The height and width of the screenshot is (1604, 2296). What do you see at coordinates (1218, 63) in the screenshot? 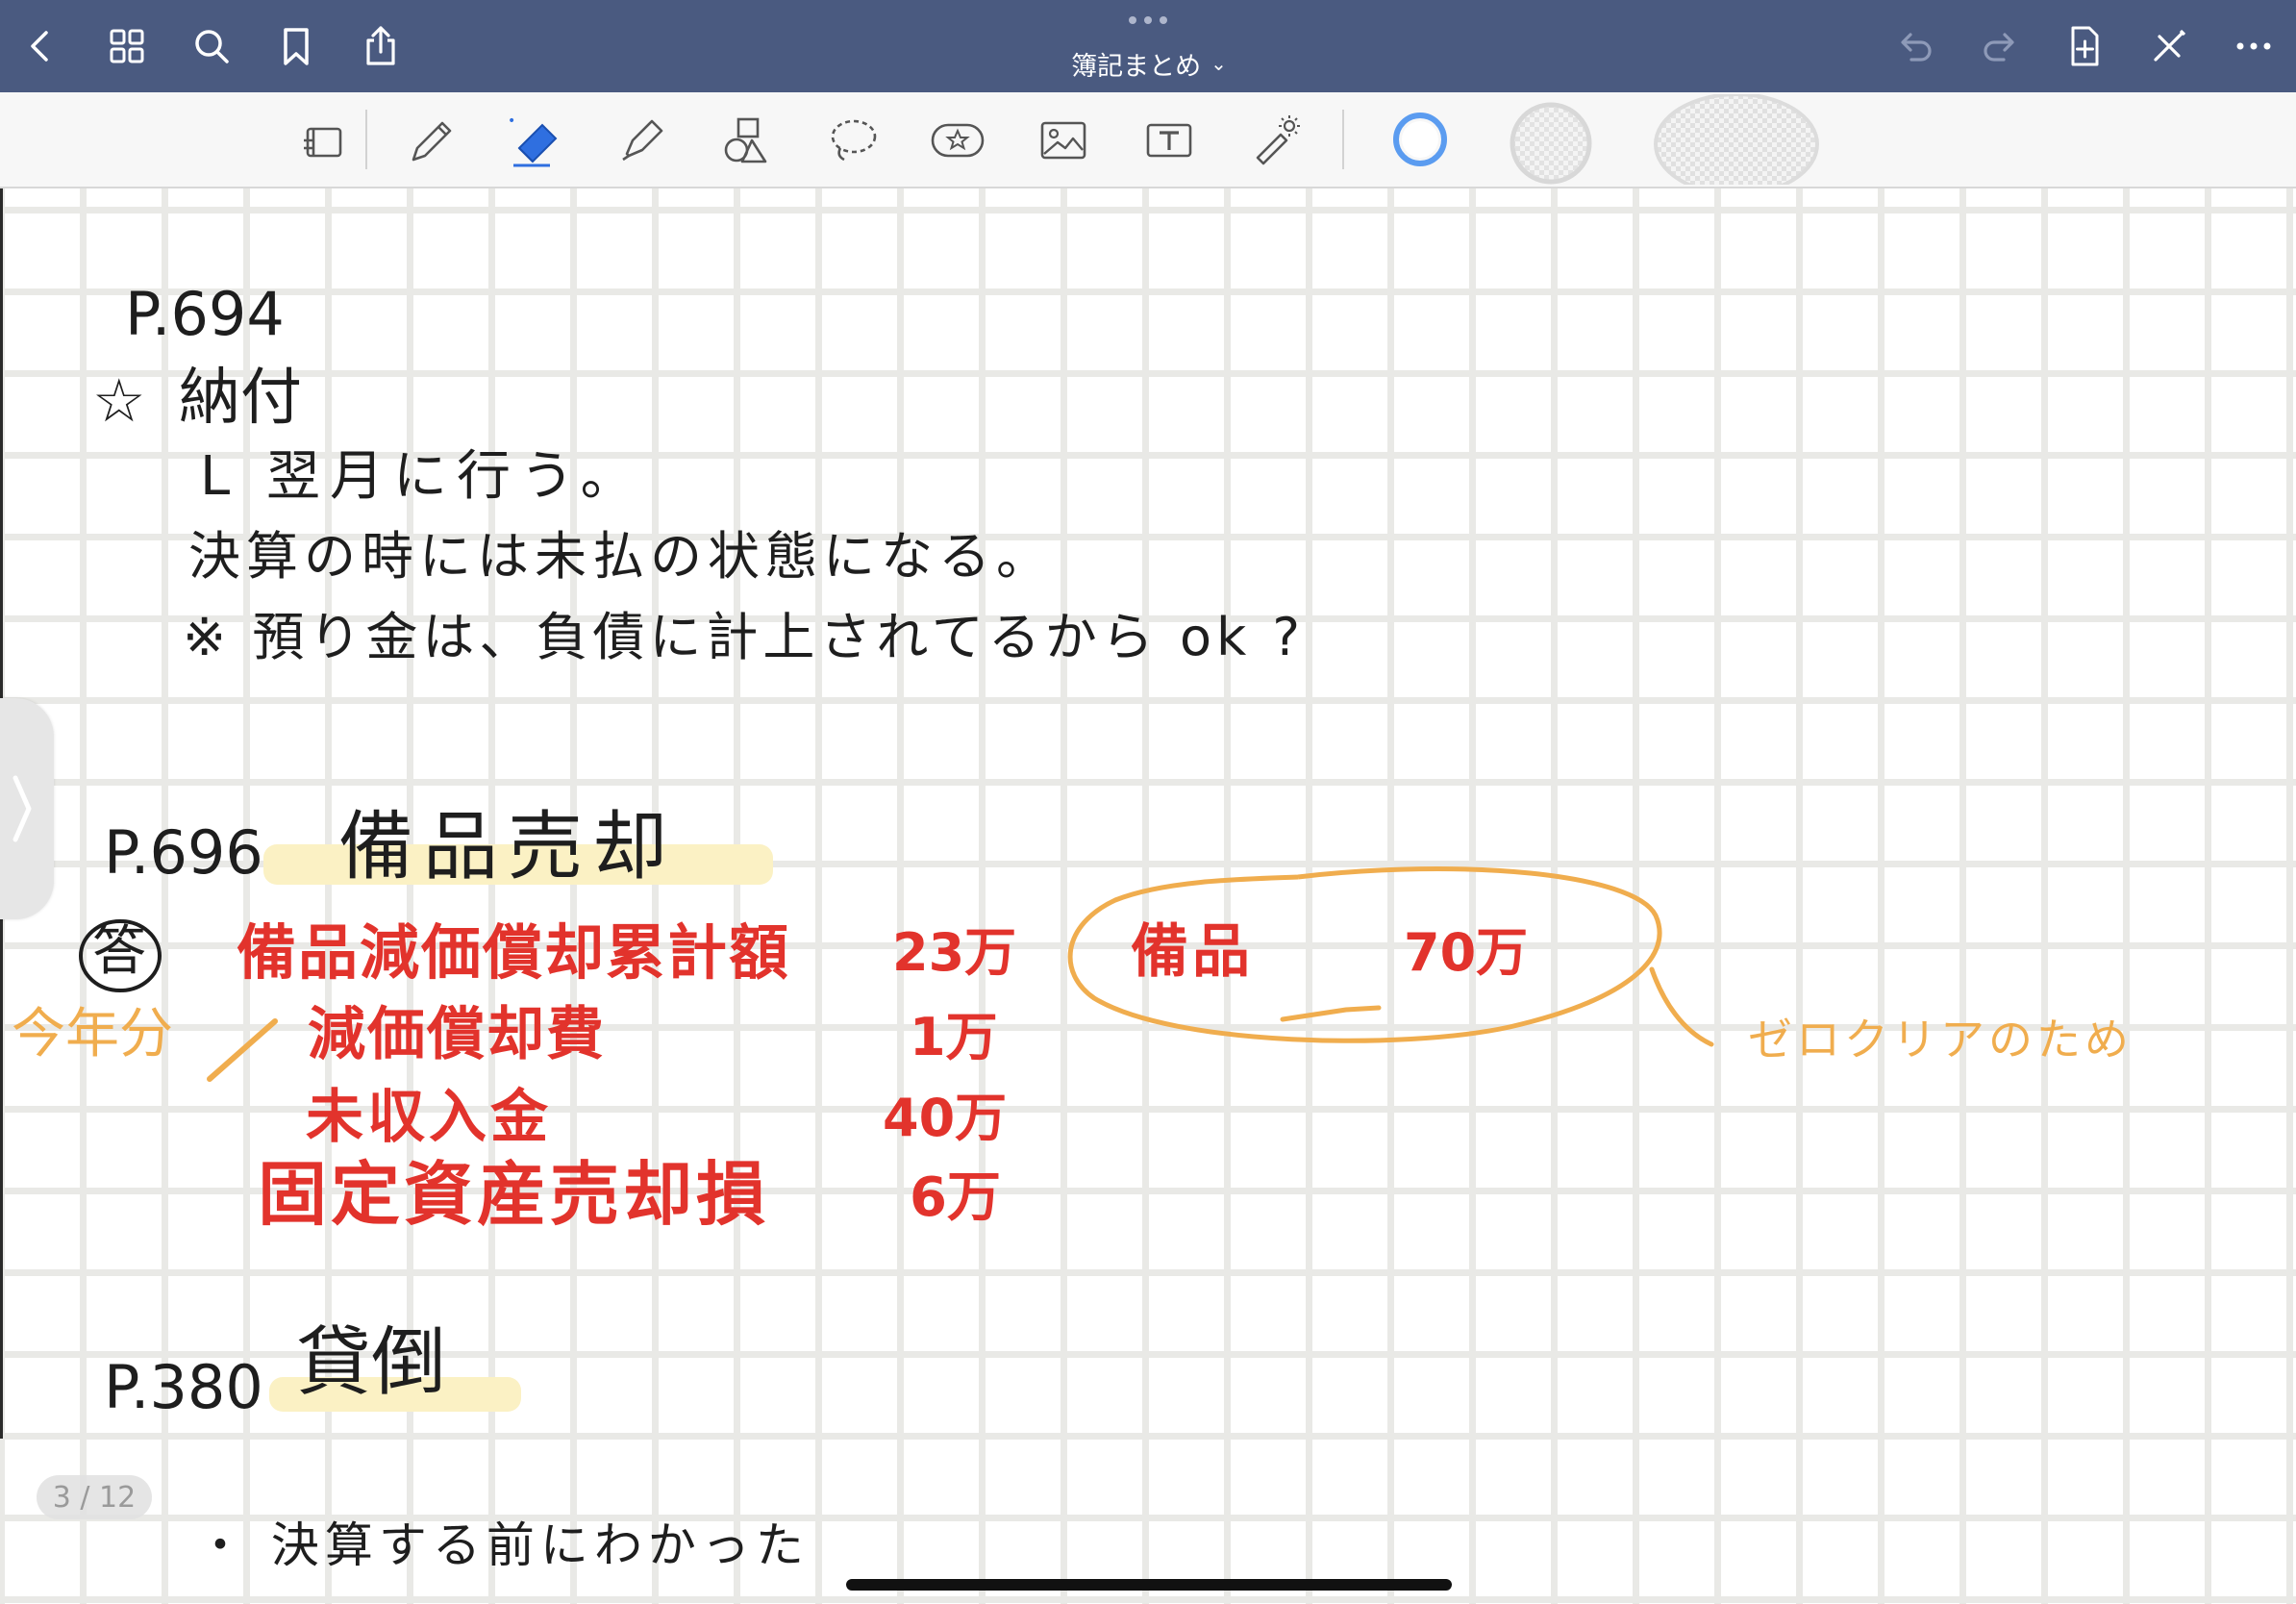
I see `chevron-down-icon: ⌄` at bounding box center [1218, 63].